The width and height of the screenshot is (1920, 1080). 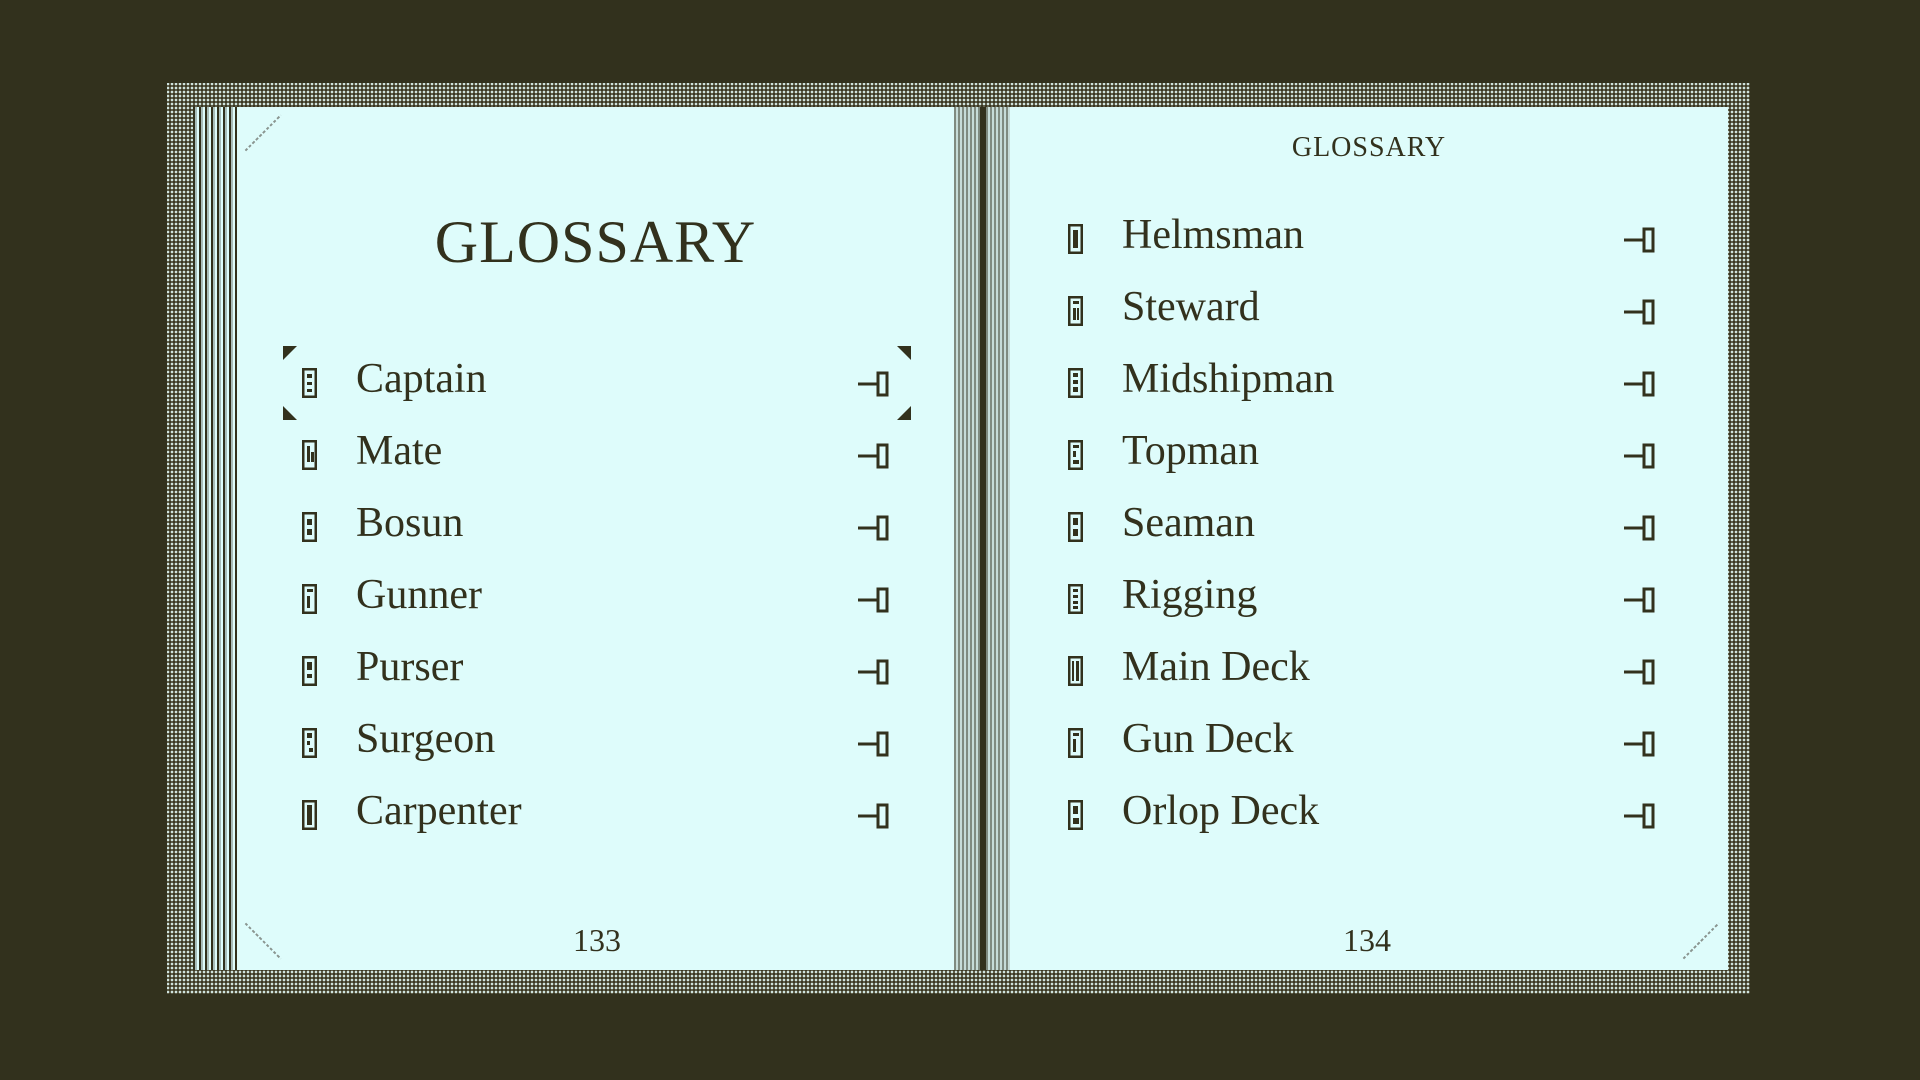 I want to click on entry-label: Gunner, so click(x=419, y=595).